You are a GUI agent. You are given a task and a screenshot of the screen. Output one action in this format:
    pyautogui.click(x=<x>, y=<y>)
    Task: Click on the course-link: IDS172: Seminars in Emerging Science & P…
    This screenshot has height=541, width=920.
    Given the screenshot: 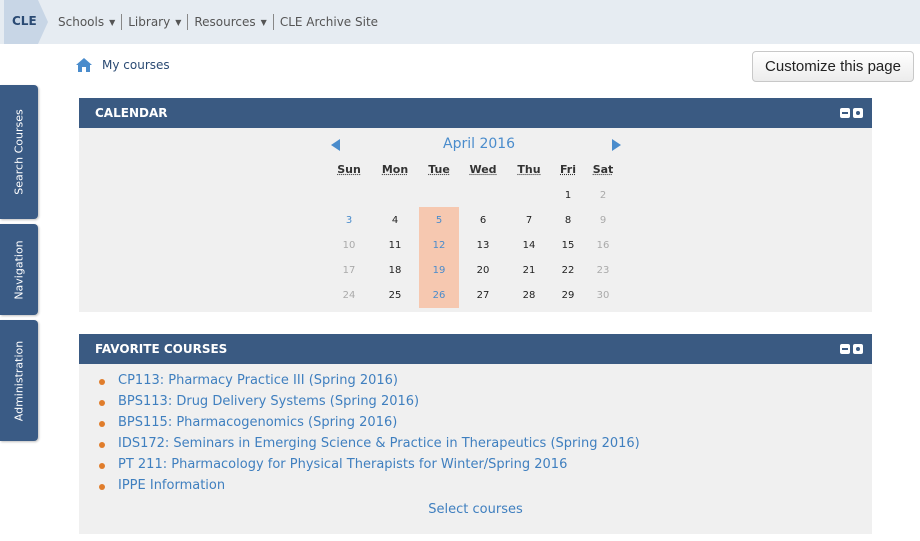 What is the action you would take?
    pyautogui.click(x=369, y=446)
    